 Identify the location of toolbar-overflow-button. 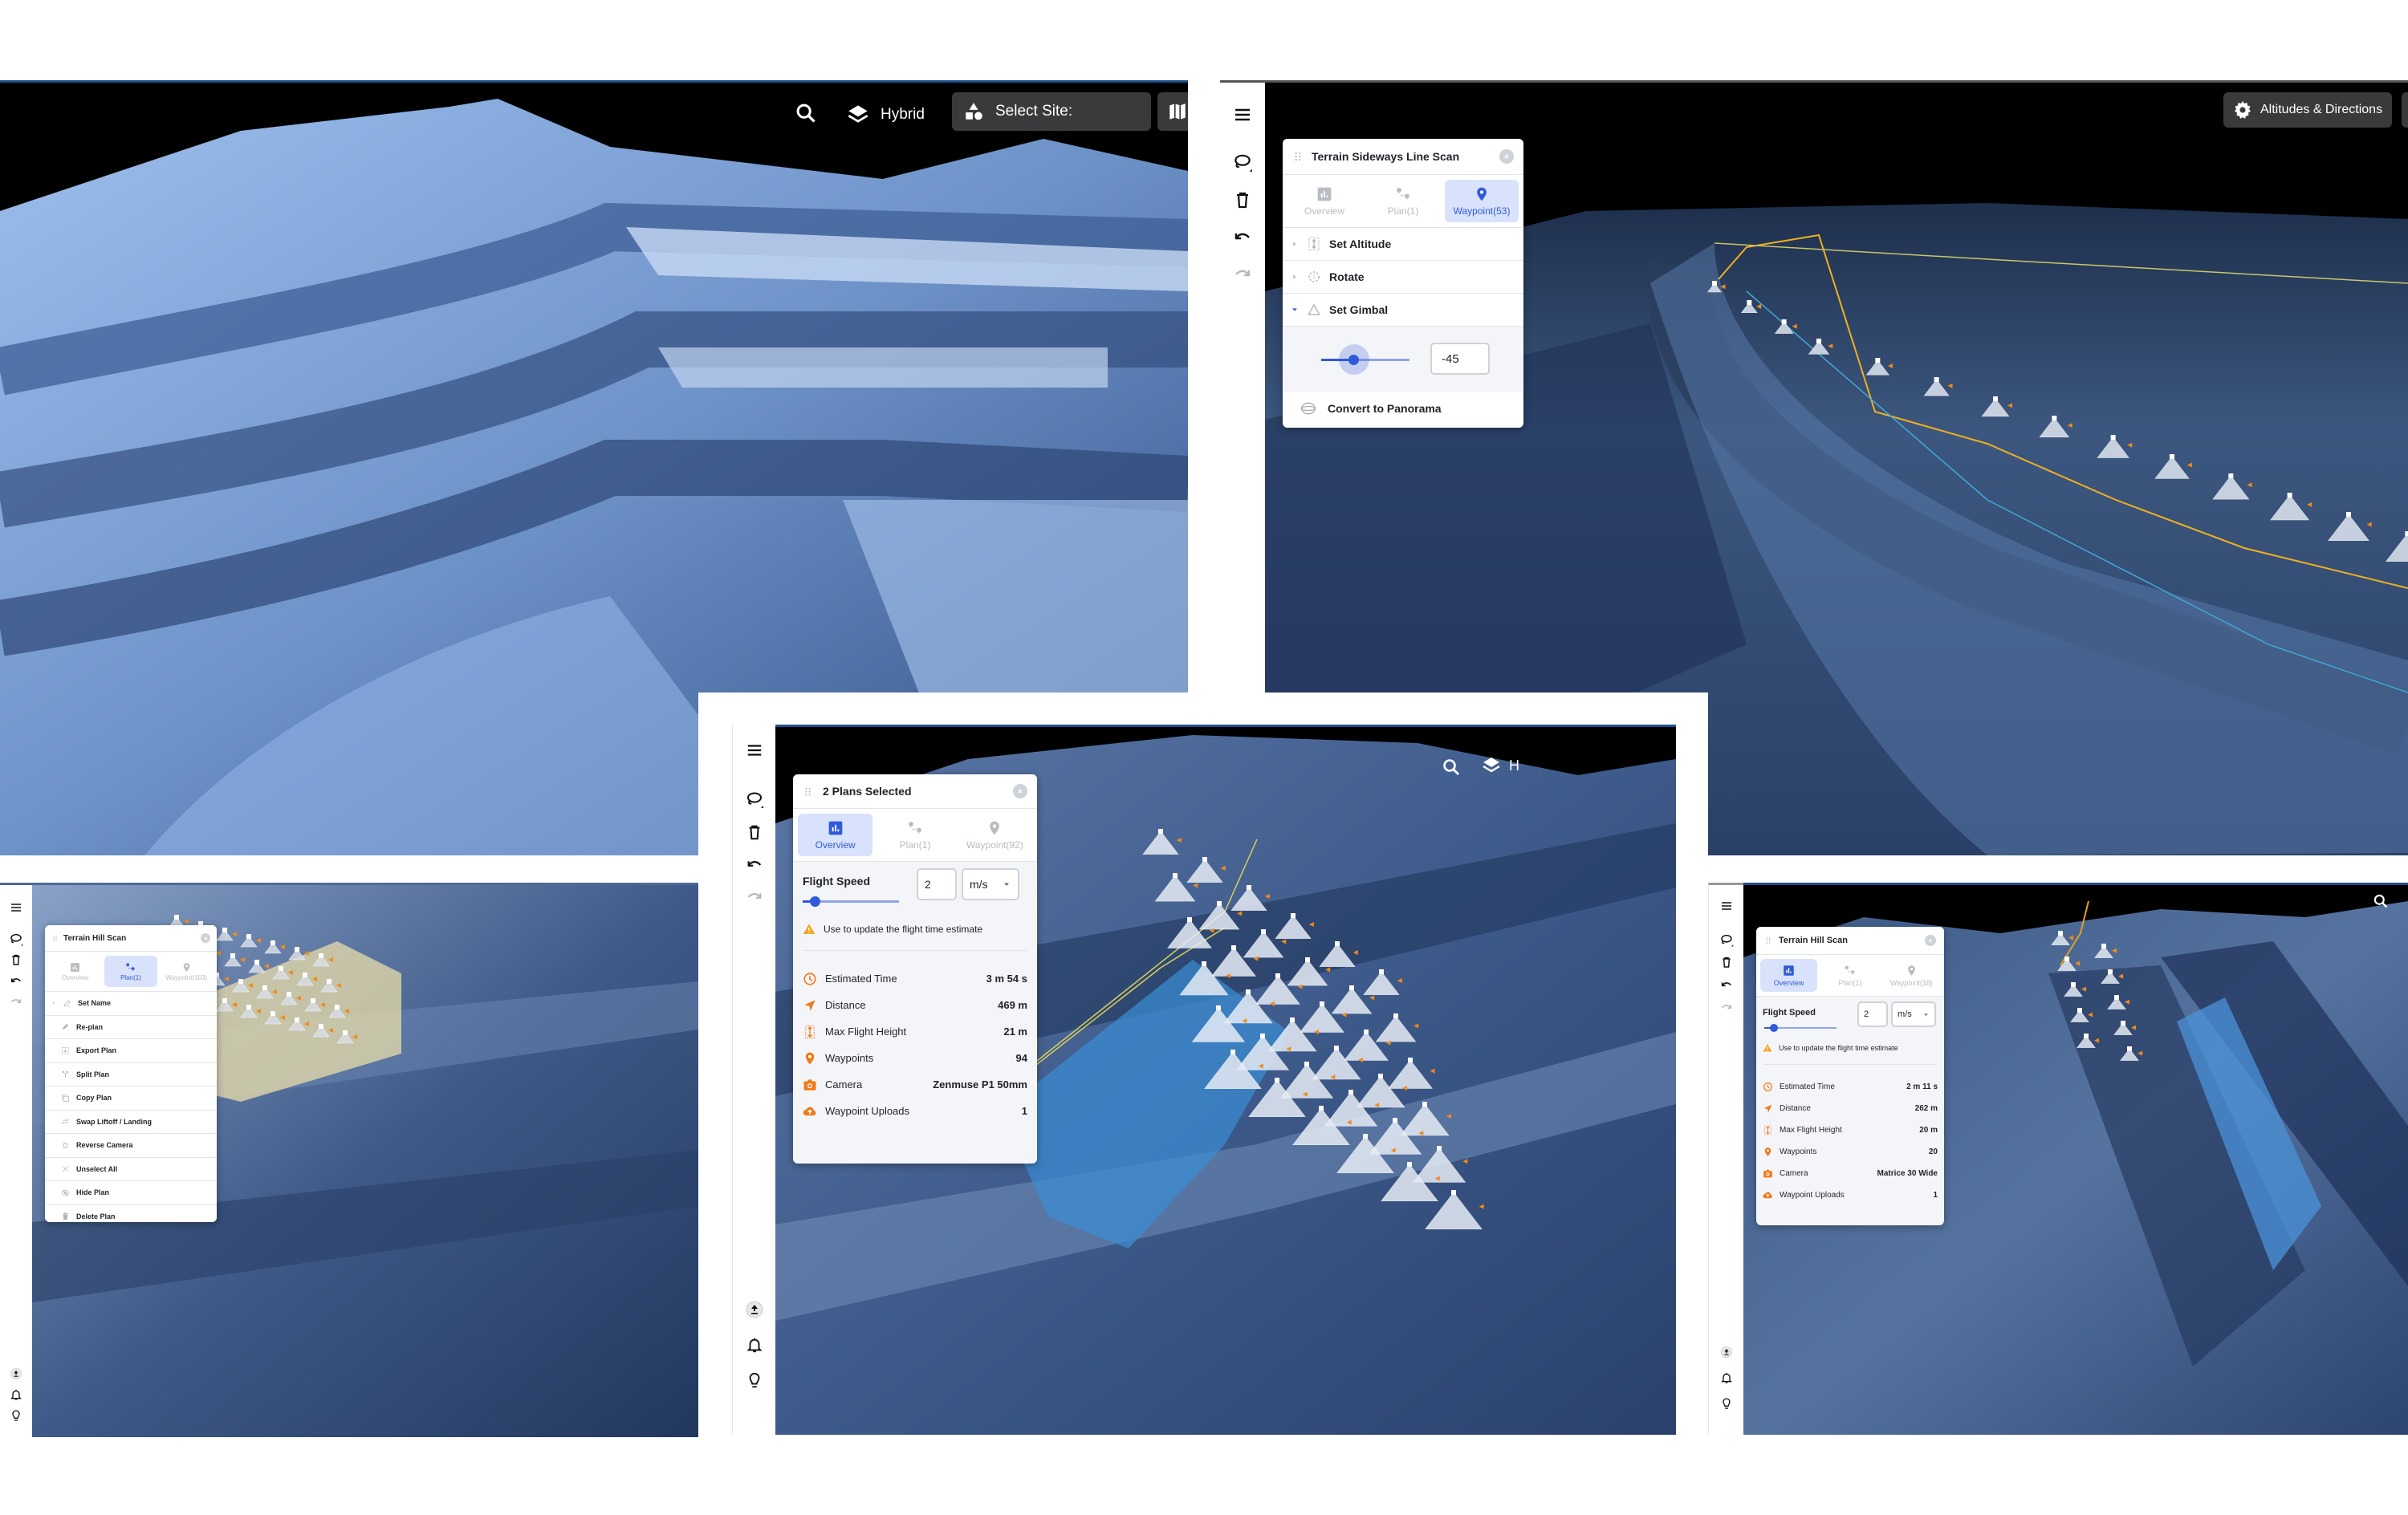
(2405, 110).